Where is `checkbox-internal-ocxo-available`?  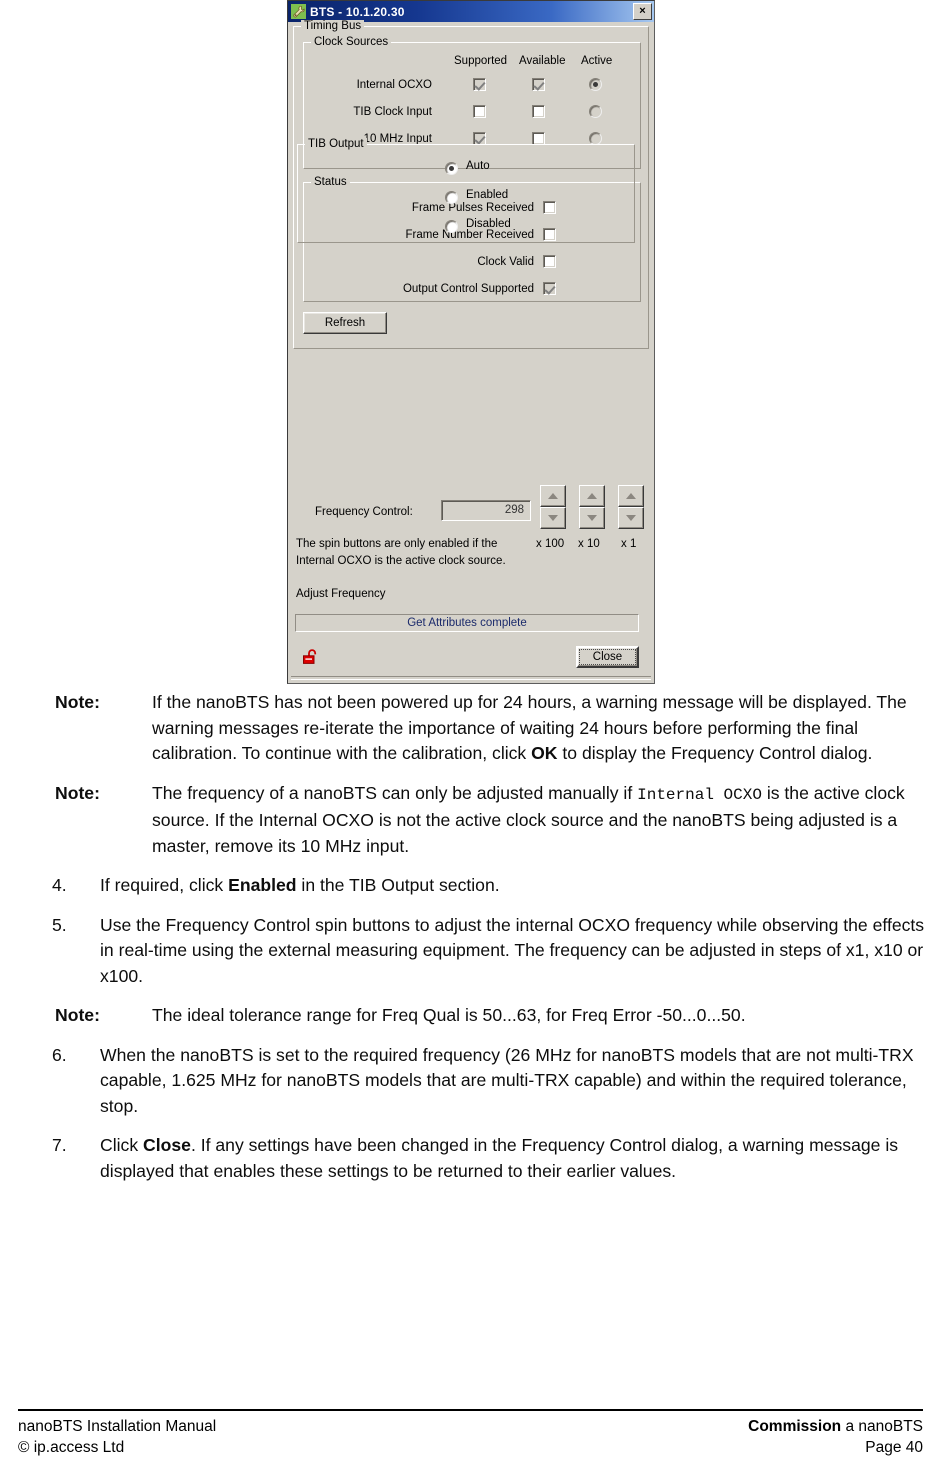
checkbox-internal-ocxo-available is located at coordinates (538, 84).